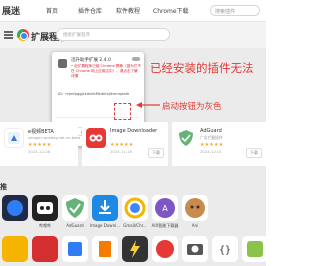 The height and width of the screenshot is (266, 320). What do you see at coordinates (211, 131) in the screenshot?
I see `card-name: AdGuard` at bounding box center [211, 131].